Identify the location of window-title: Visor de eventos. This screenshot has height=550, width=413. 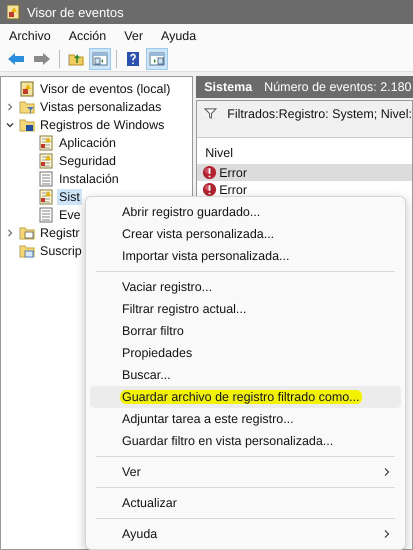
(75, 12).